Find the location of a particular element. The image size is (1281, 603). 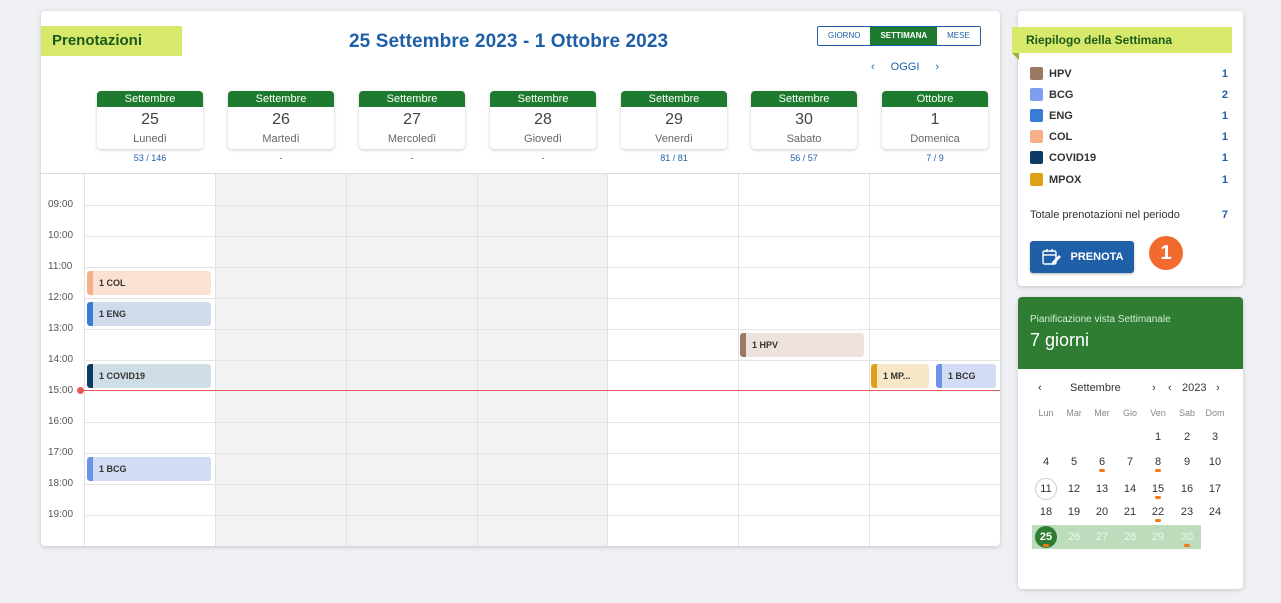

day-header-sun: Ottobre 1 Domenica 7 / 9 is located at coordinates (935, 127).